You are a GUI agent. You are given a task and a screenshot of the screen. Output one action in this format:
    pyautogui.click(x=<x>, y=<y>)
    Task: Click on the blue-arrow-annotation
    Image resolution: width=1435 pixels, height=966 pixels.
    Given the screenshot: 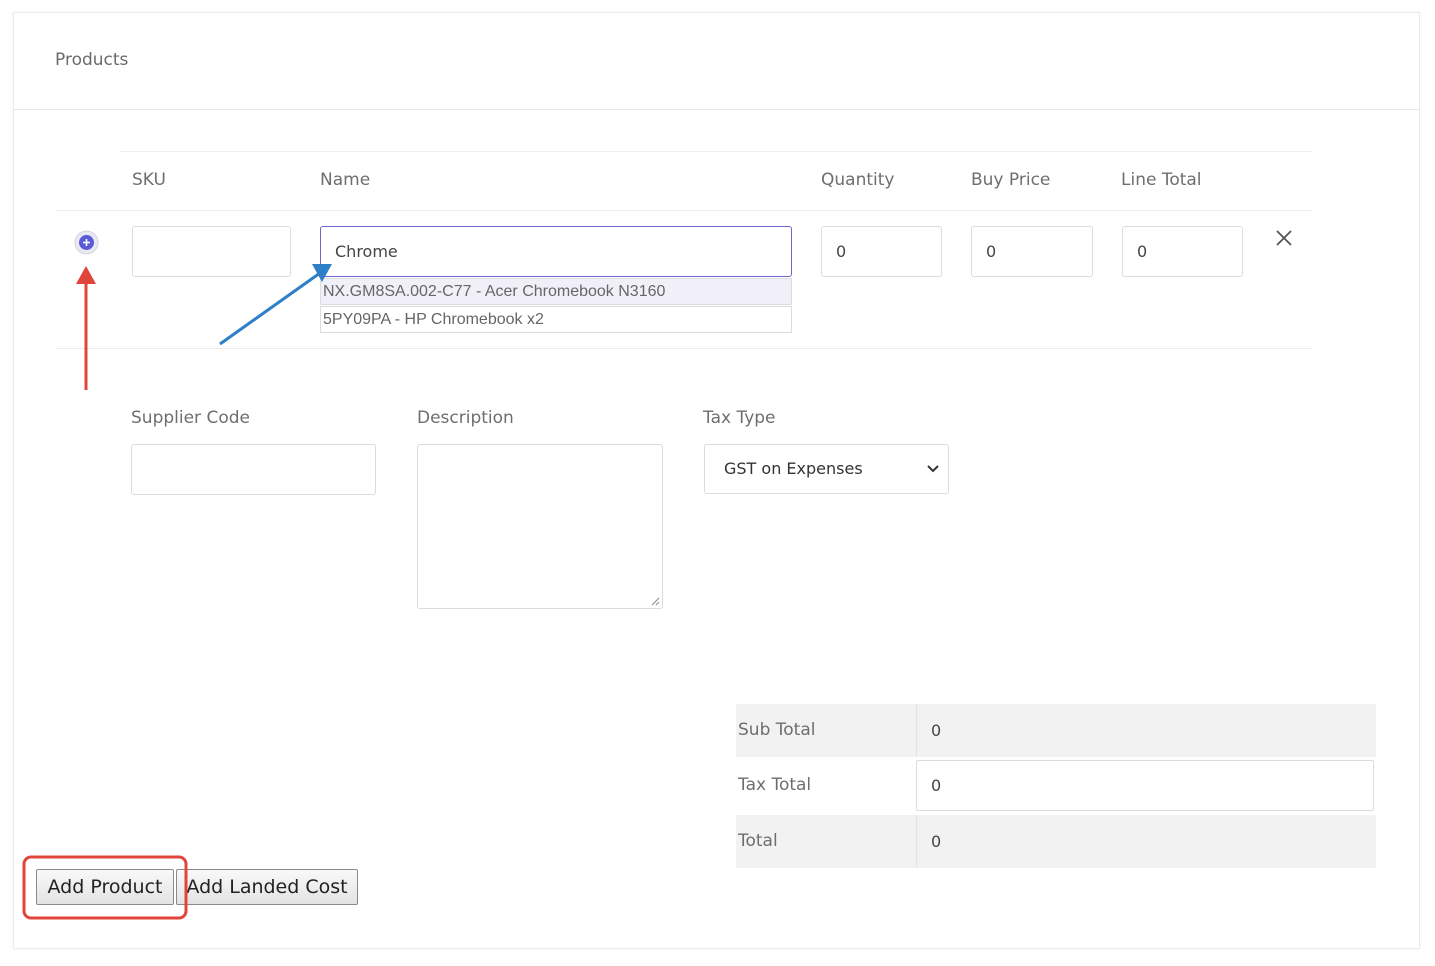 What is the action you would take?
    pyautogui.click(x=275, y=305)
    